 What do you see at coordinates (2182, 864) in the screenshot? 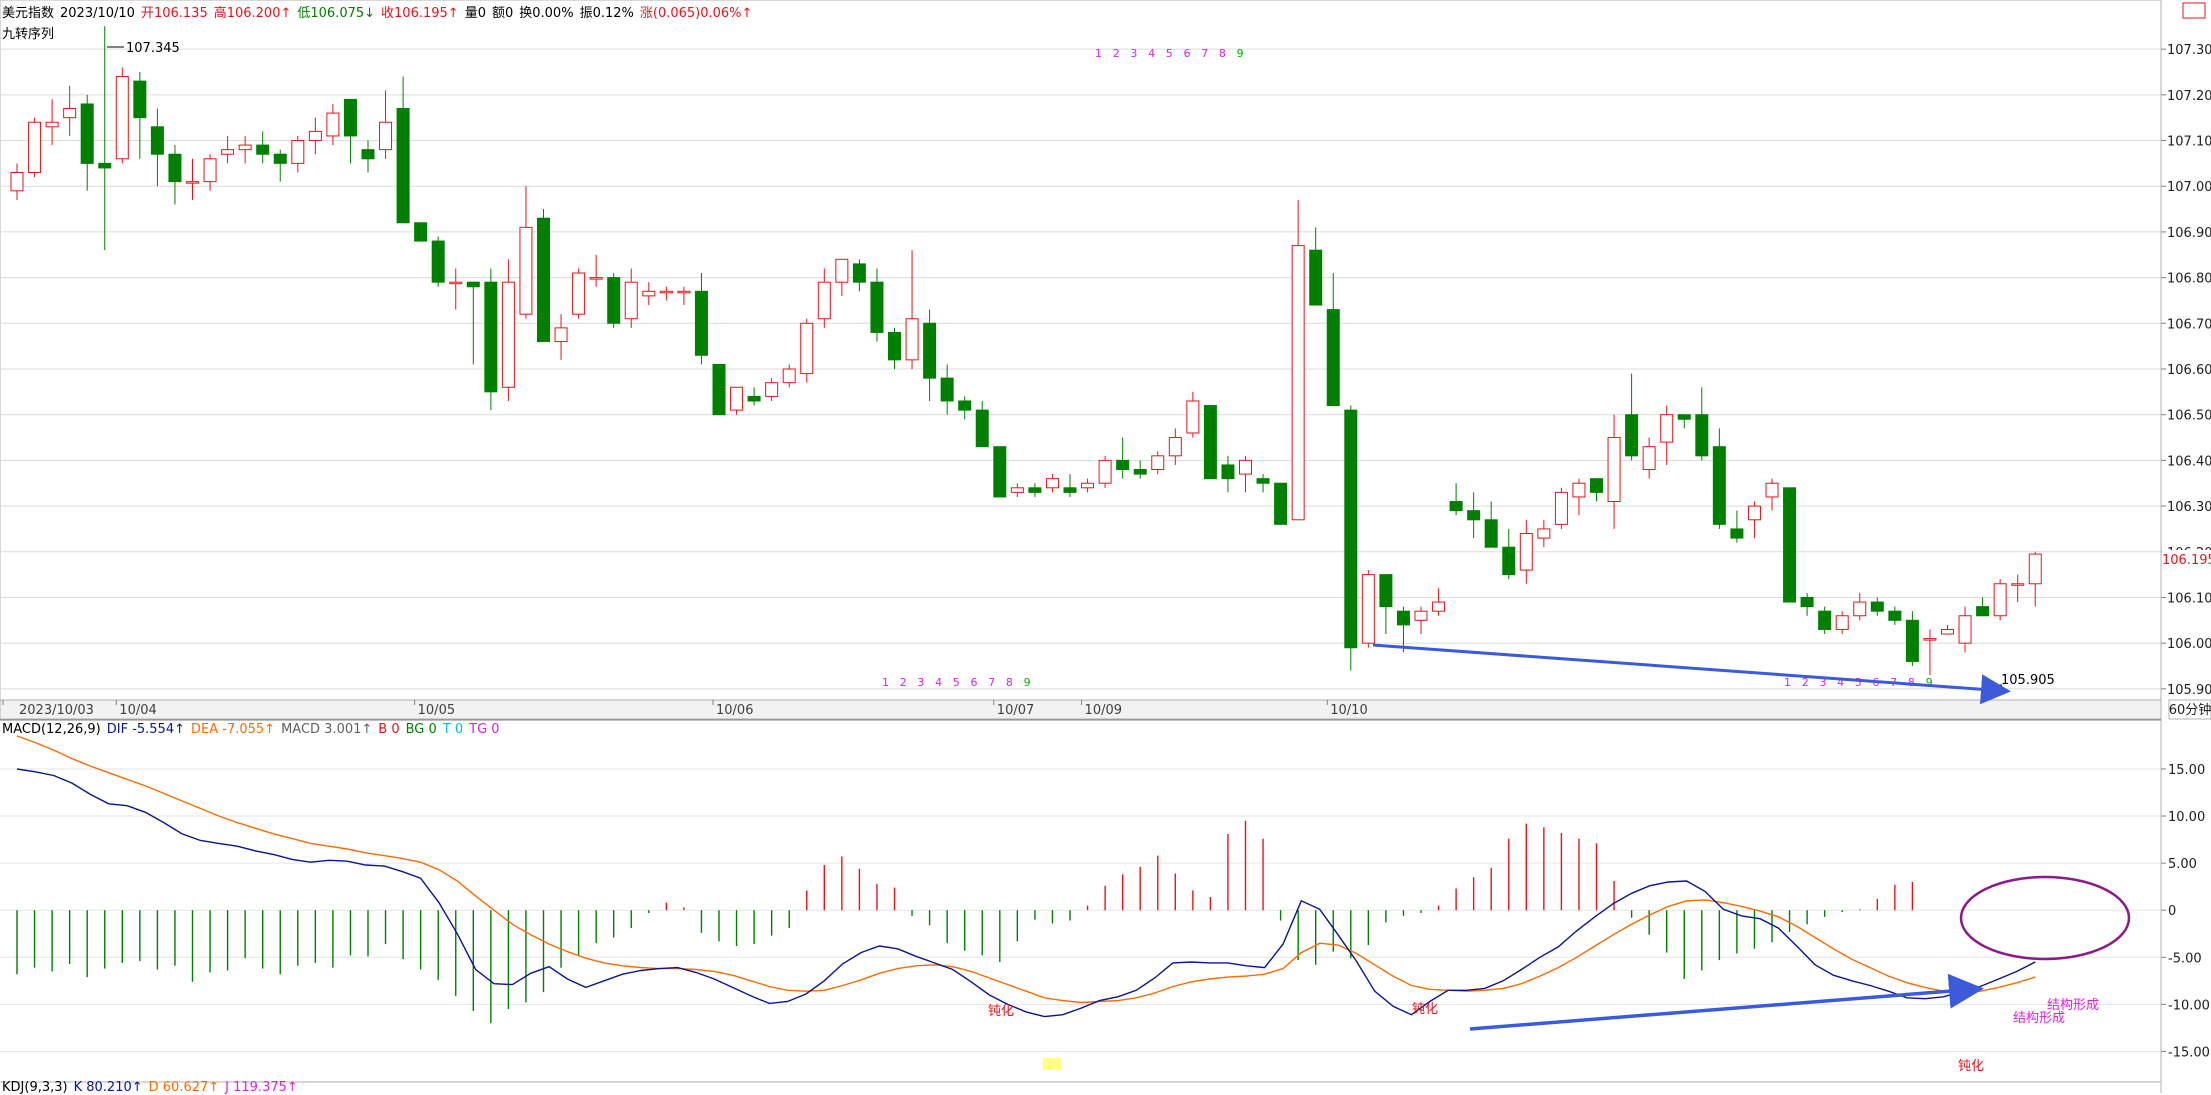
I see `macd-tick-label: 5.00` at bounding box center [2182, 864].